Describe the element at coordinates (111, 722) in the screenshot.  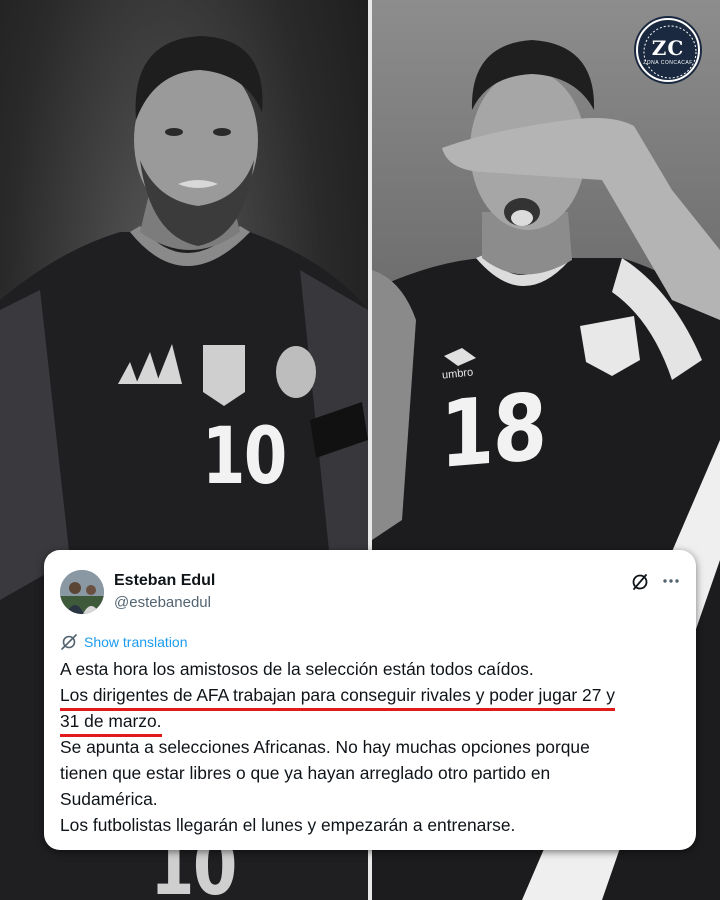
I see `tweet-line-highlighted: 31 de marzo.` at that location.